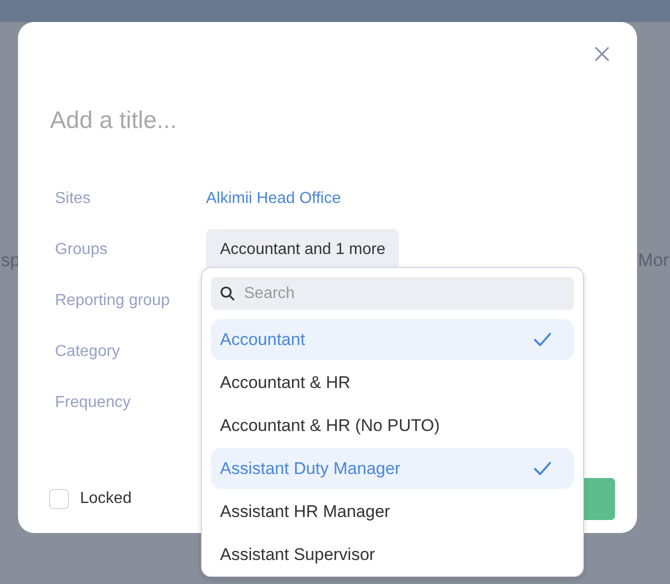  What do you see at coordinates (392, 293) in the screenshot?
I see `search-field: Search` at bounding box center [392, 293].